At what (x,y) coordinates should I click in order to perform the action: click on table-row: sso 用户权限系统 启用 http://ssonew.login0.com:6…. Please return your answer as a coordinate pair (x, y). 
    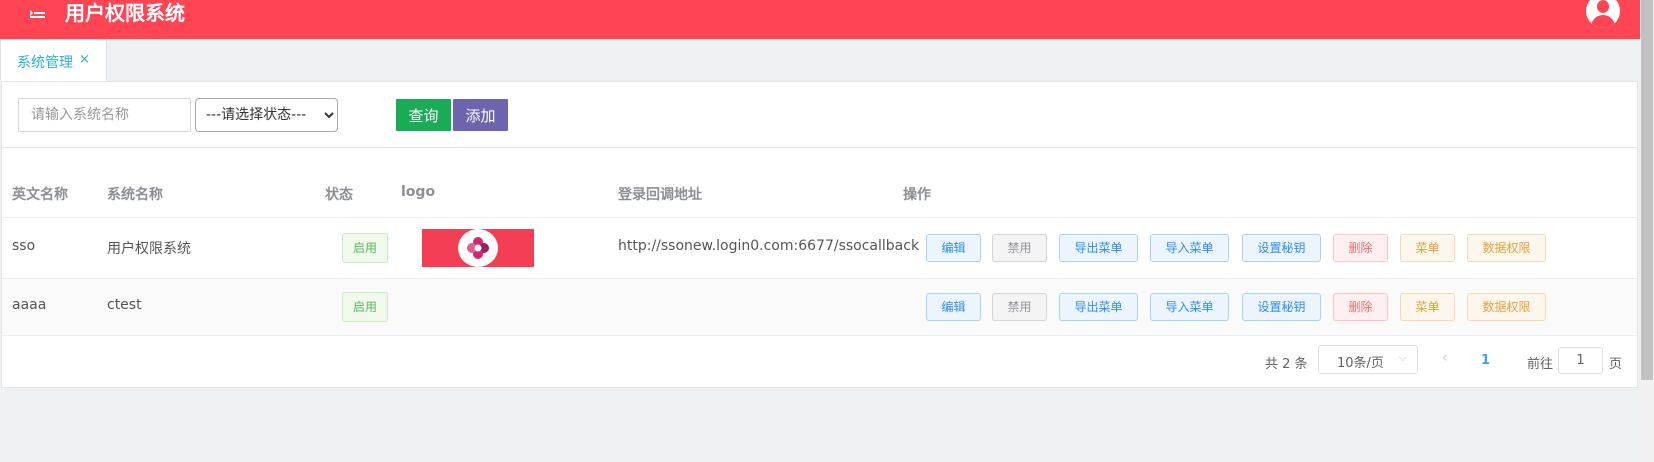
    Looking at the image, I should click on (819, 248).